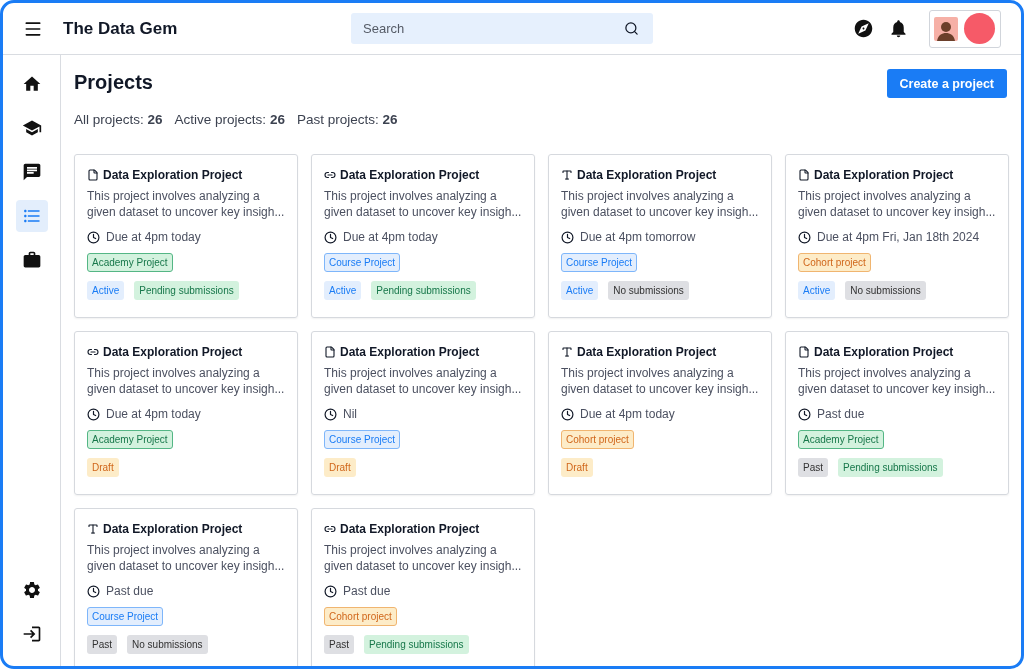 This screenshot has height=669, width=1024. Describe the element at coordinates (347, 119) in the screenshot. I see `project-count: Past projects: 26` at that location.